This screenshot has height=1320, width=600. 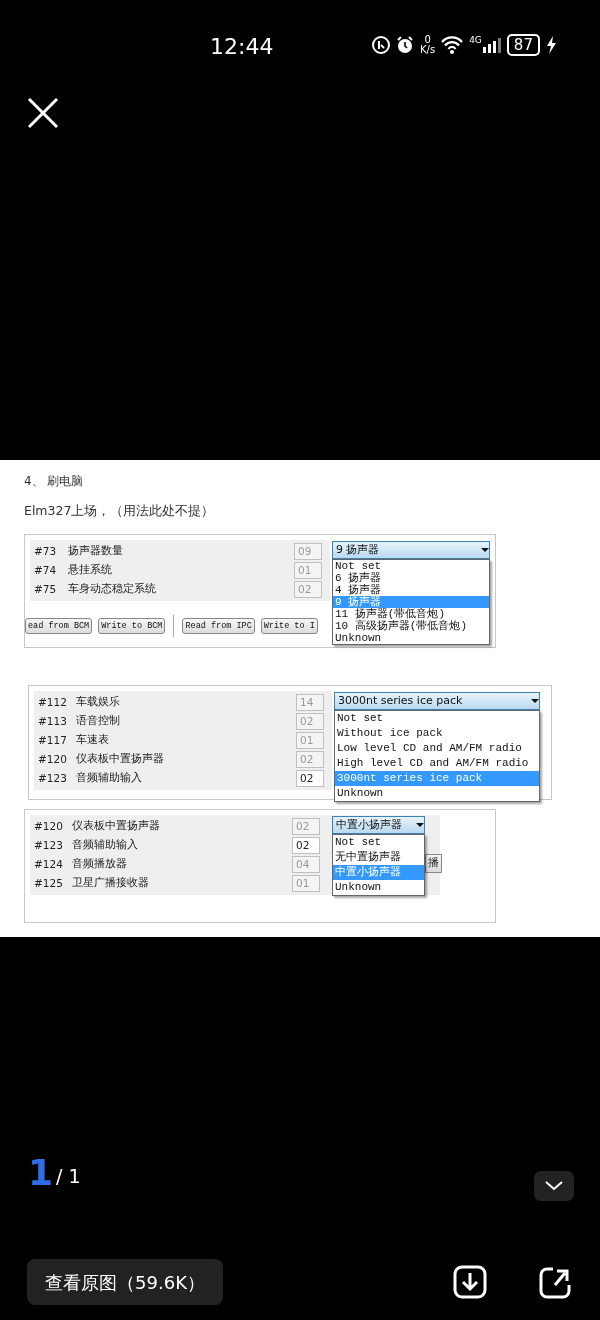 I want to click on row-number: #74, so click(x=46, y=570).